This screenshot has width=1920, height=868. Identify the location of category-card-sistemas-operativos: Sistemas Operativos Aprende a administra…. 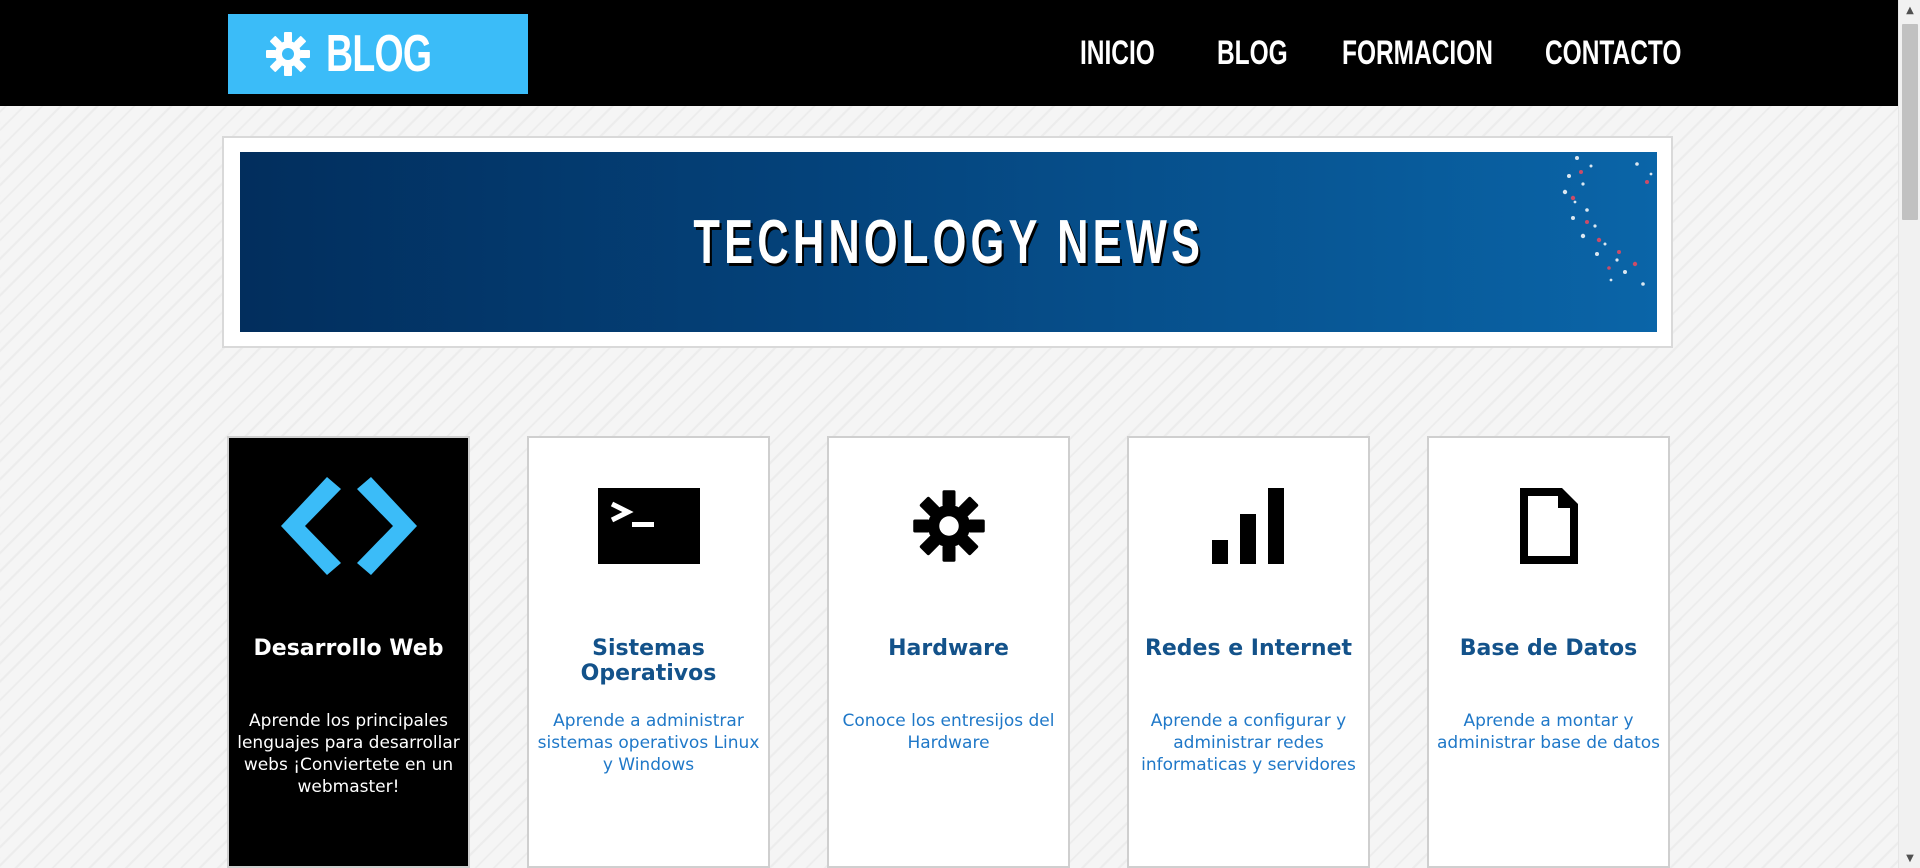
(648, 652).